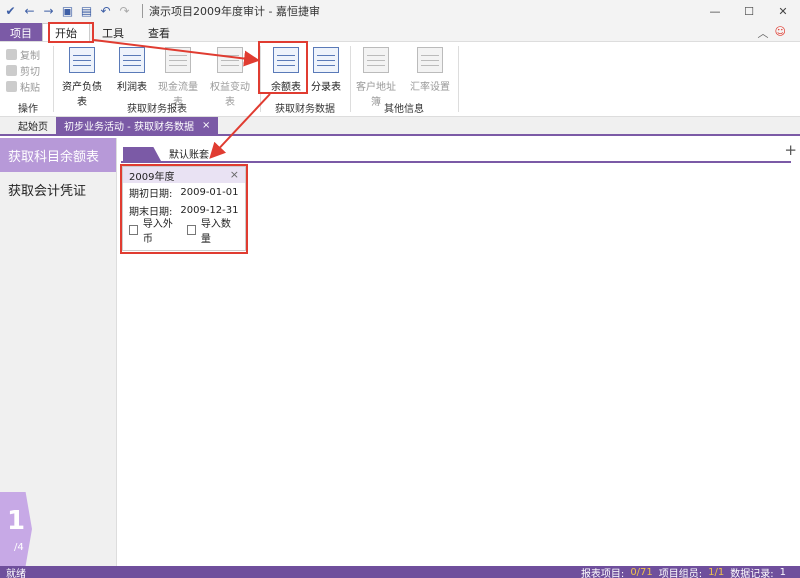 The image size is (800, 578). Describe the element at coordinates (790, 150) in the screenshot. I see `add-ledger-button: +` at that location.